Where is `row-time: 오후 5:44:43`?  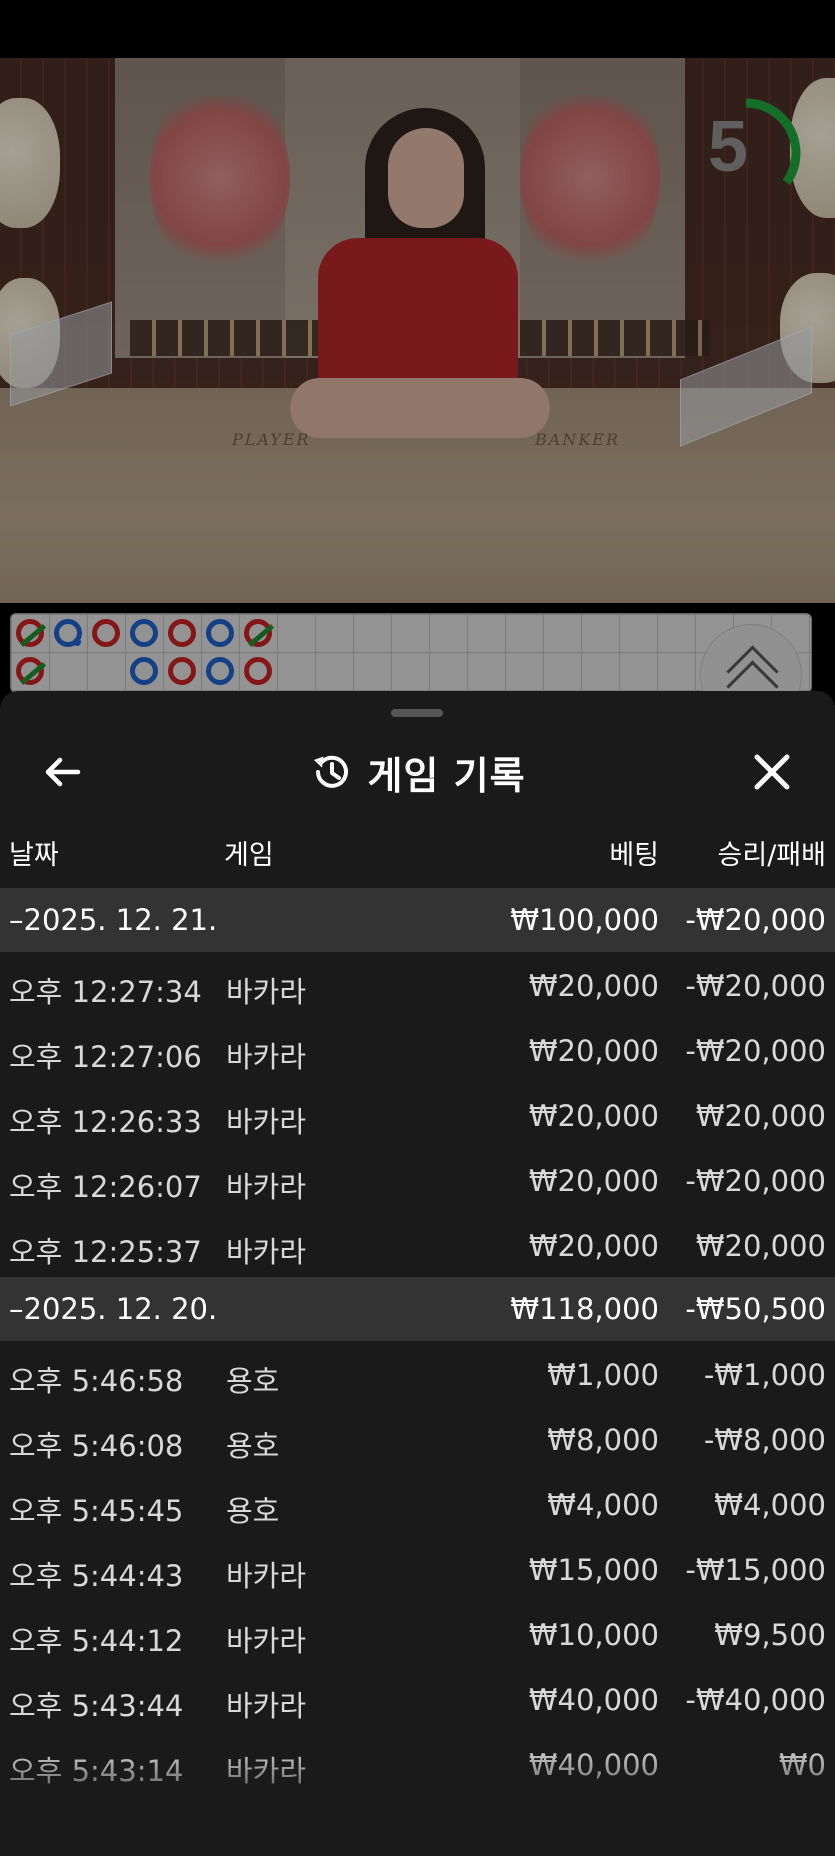
row-time: 오후 5:44:43 is located at coordinates (96, 1576).